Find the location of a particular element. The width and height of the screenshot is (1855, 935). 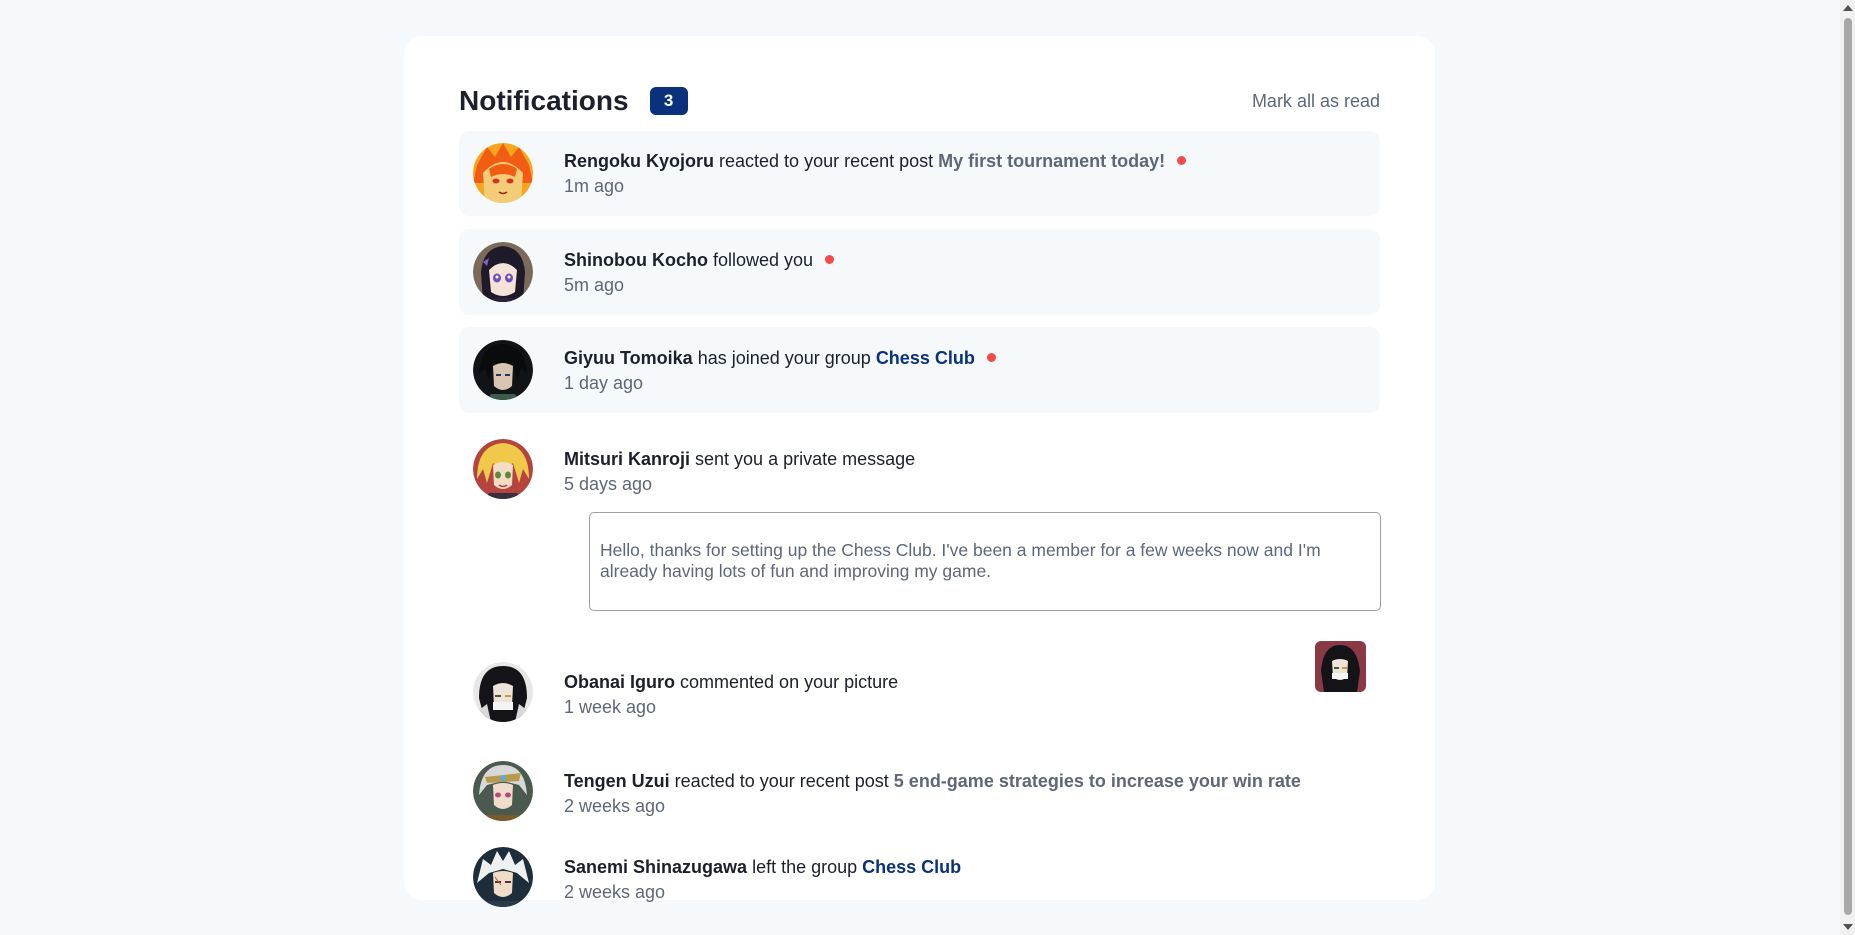

notification-action: commented on your picture is located at coordinates (787, 682).